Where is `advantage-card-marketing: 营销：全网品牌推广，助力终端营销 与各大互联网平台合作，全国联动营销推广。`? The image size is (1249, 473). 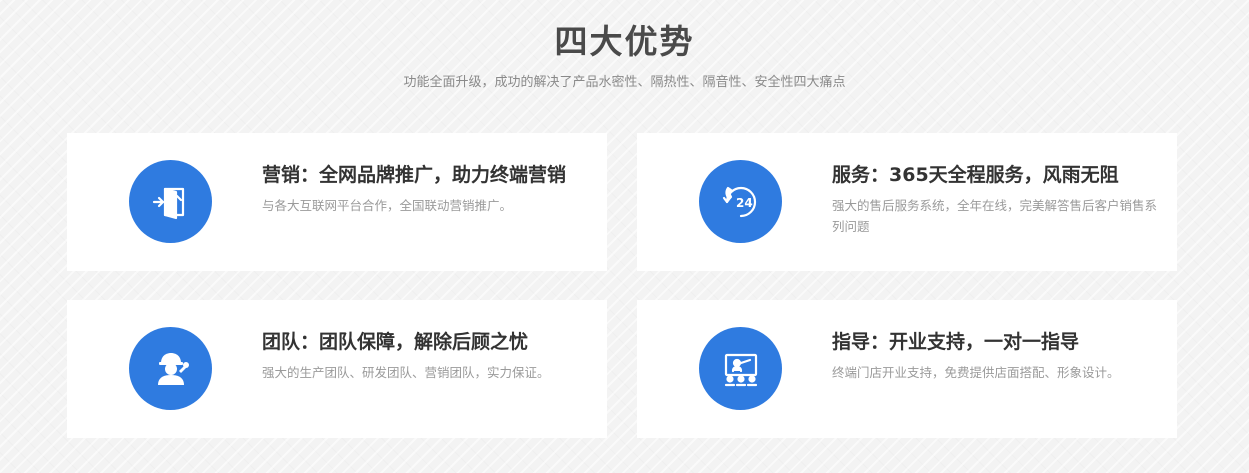 advantage-card-marketing: 营销：全网品牌推广，助力终端营销 与各大互联网平台合作，全国联动营销推广。 is located at coordinates (337, 202).